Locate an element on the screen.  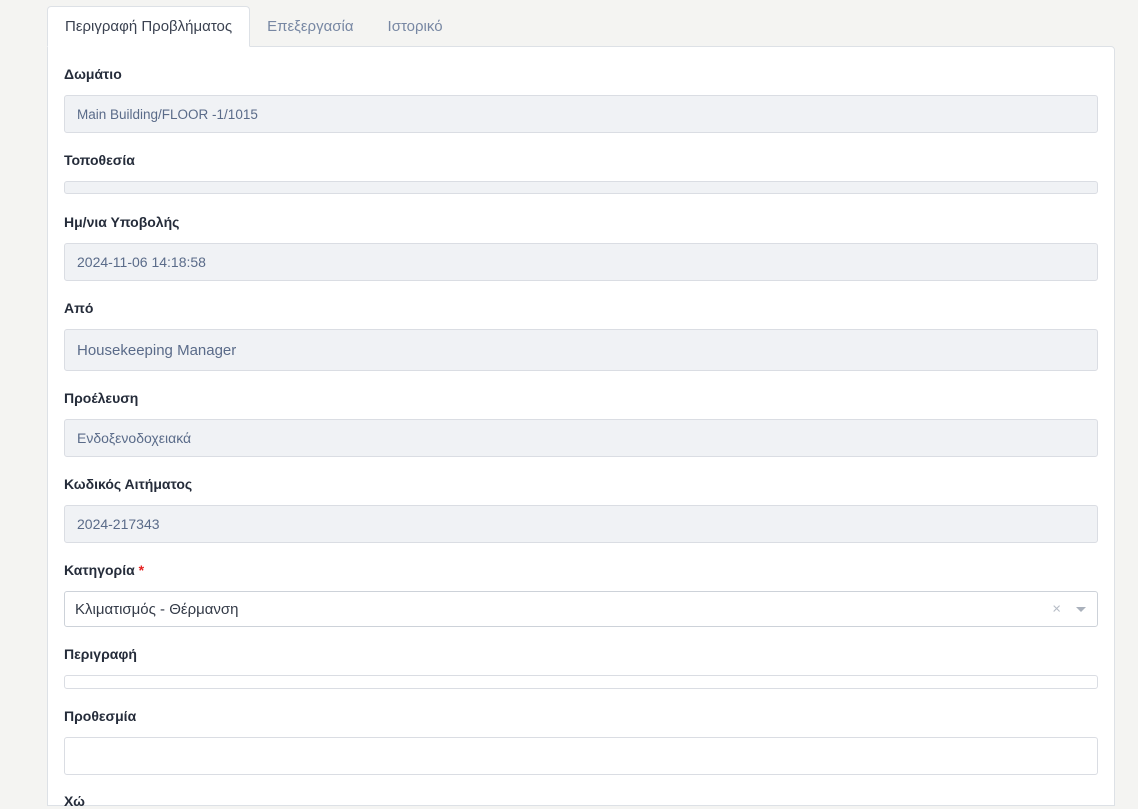
request-code-label: Κωδικός Αιτήματος is located at coordinates (128, 484).